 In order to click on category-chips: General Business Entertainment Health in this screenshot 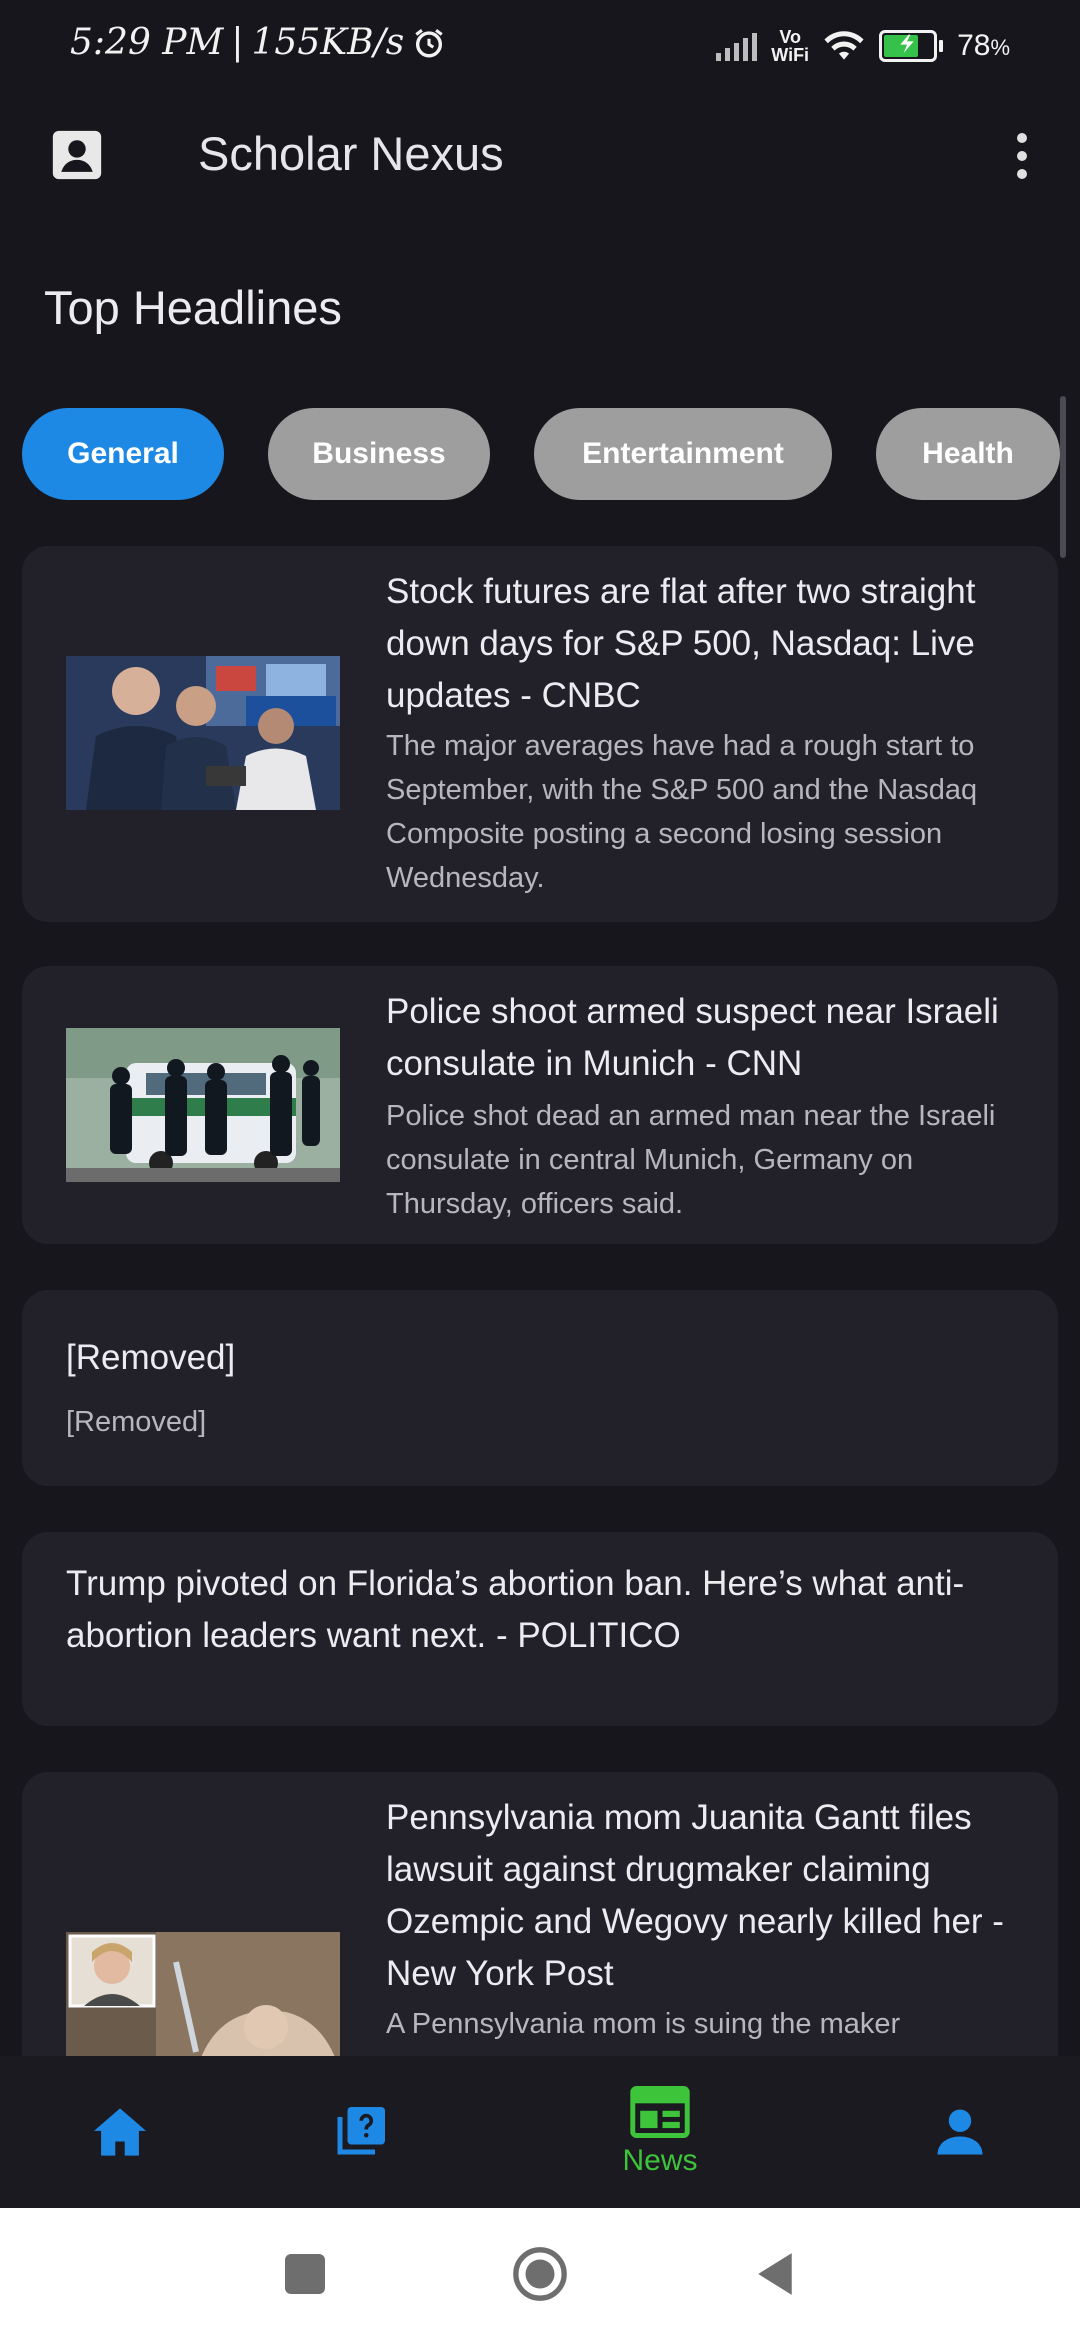, I will do `click(541, 454)`.